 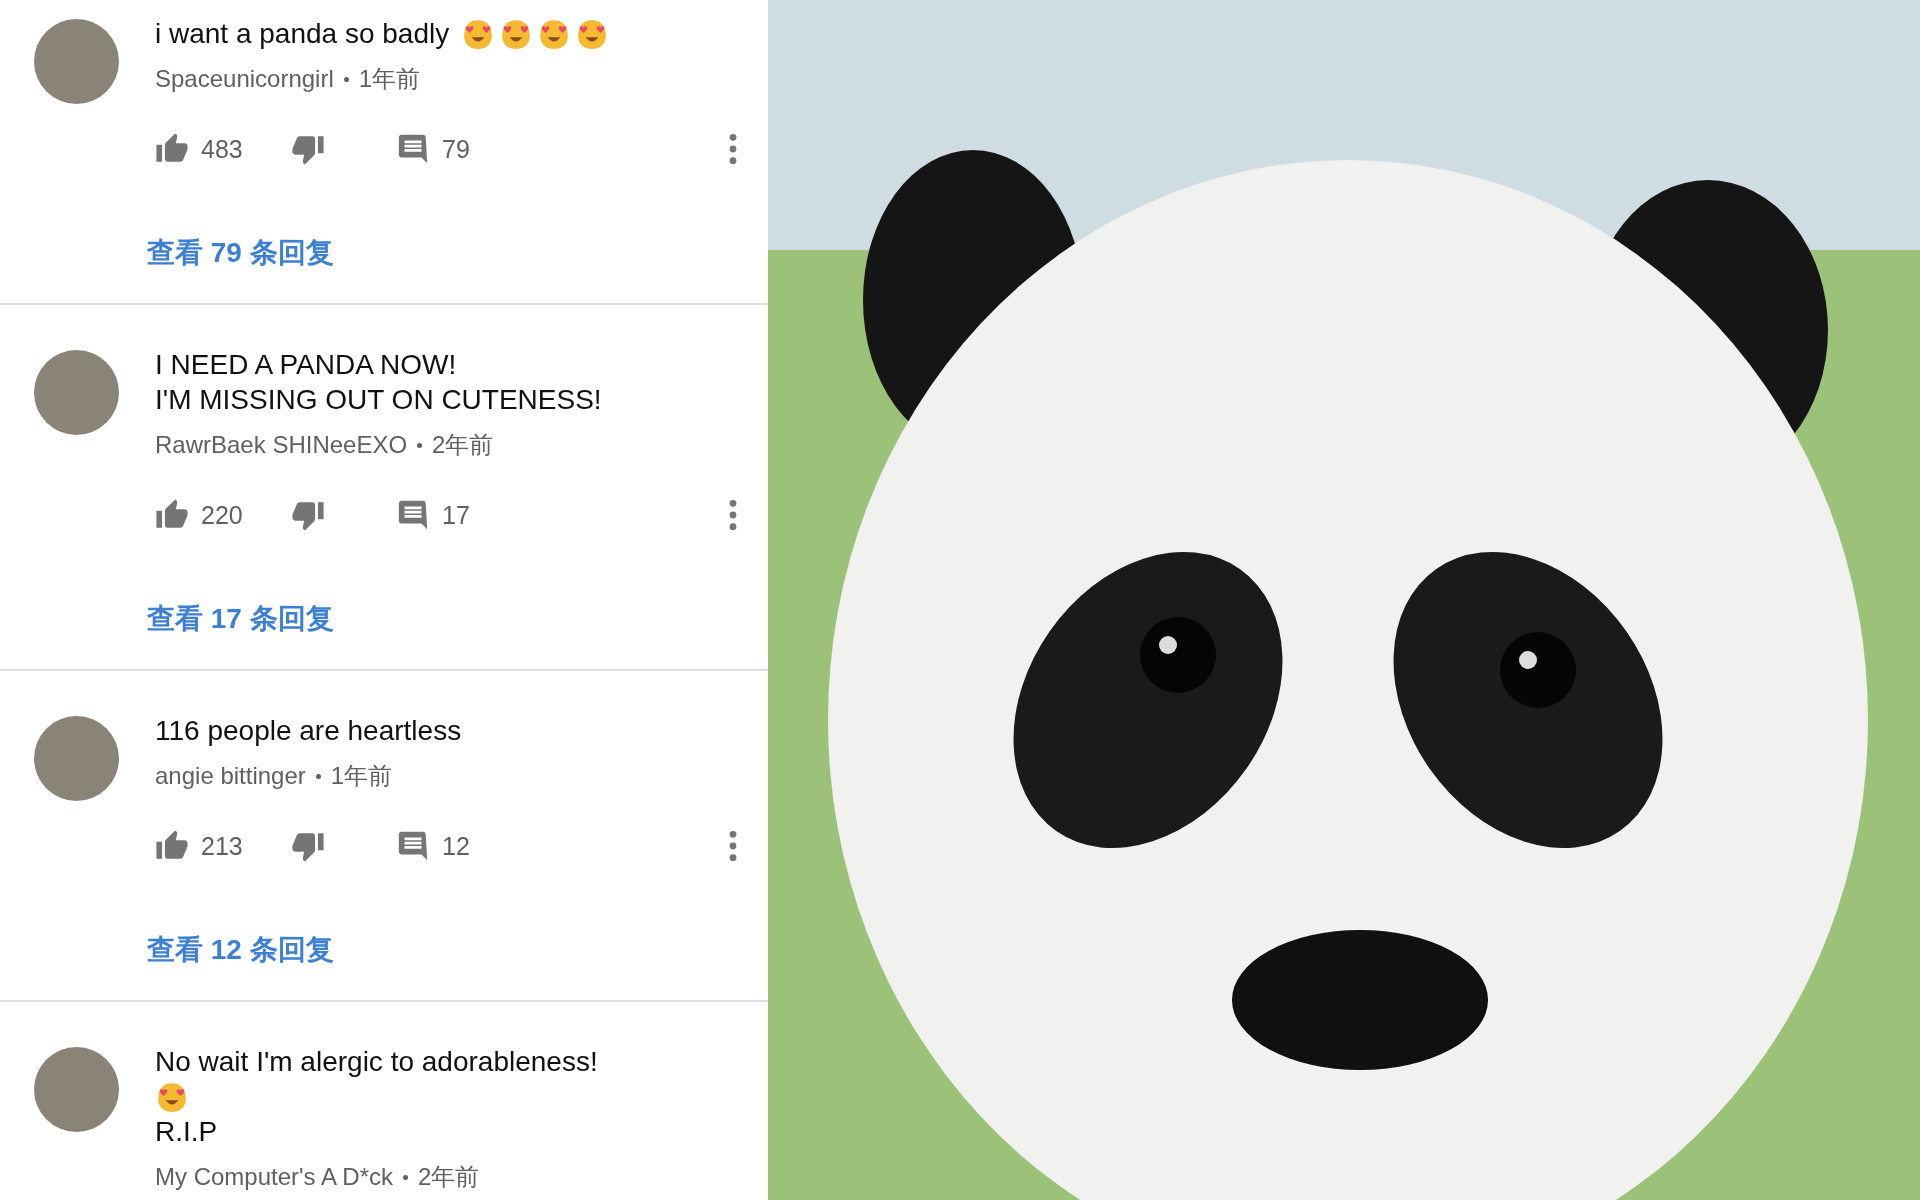 I want to click on comment-text: i want a panda so badly, so click(x=302, y=34).